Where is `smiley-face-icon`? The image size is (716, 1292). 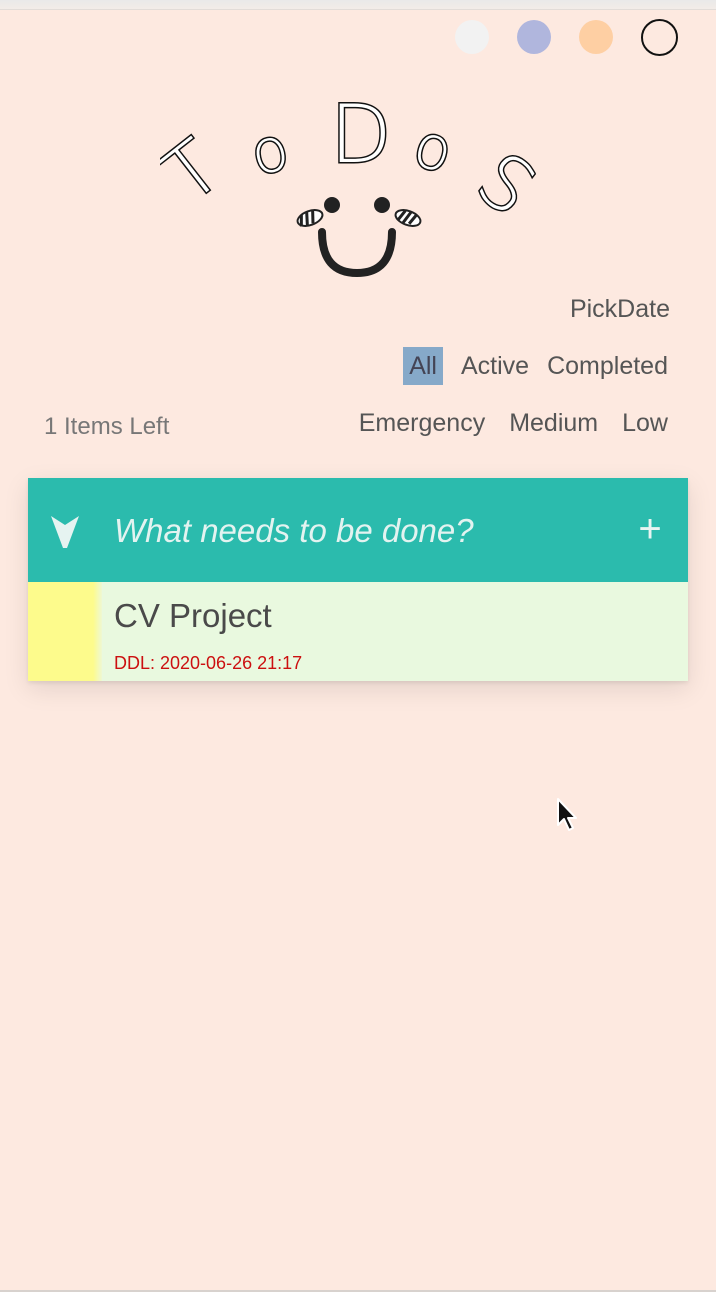
smiley-face-icon is located at coordinates (359, 237).